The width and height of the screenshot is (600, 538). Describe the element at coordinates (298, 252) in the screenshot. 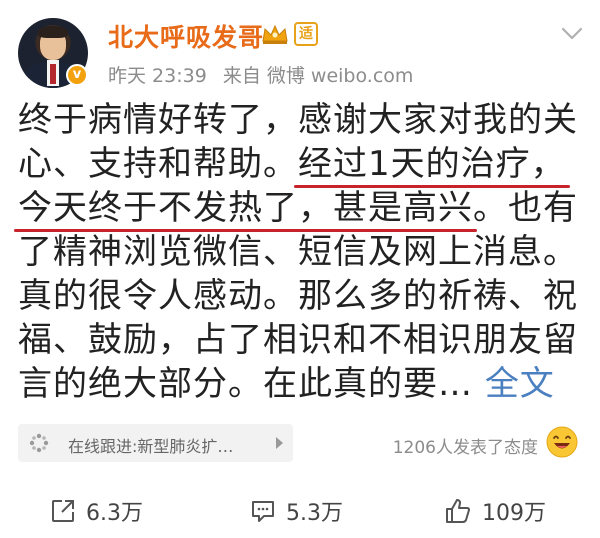

I see `content-line: 了精神浏览微信、短信及网上消息。` at that location.